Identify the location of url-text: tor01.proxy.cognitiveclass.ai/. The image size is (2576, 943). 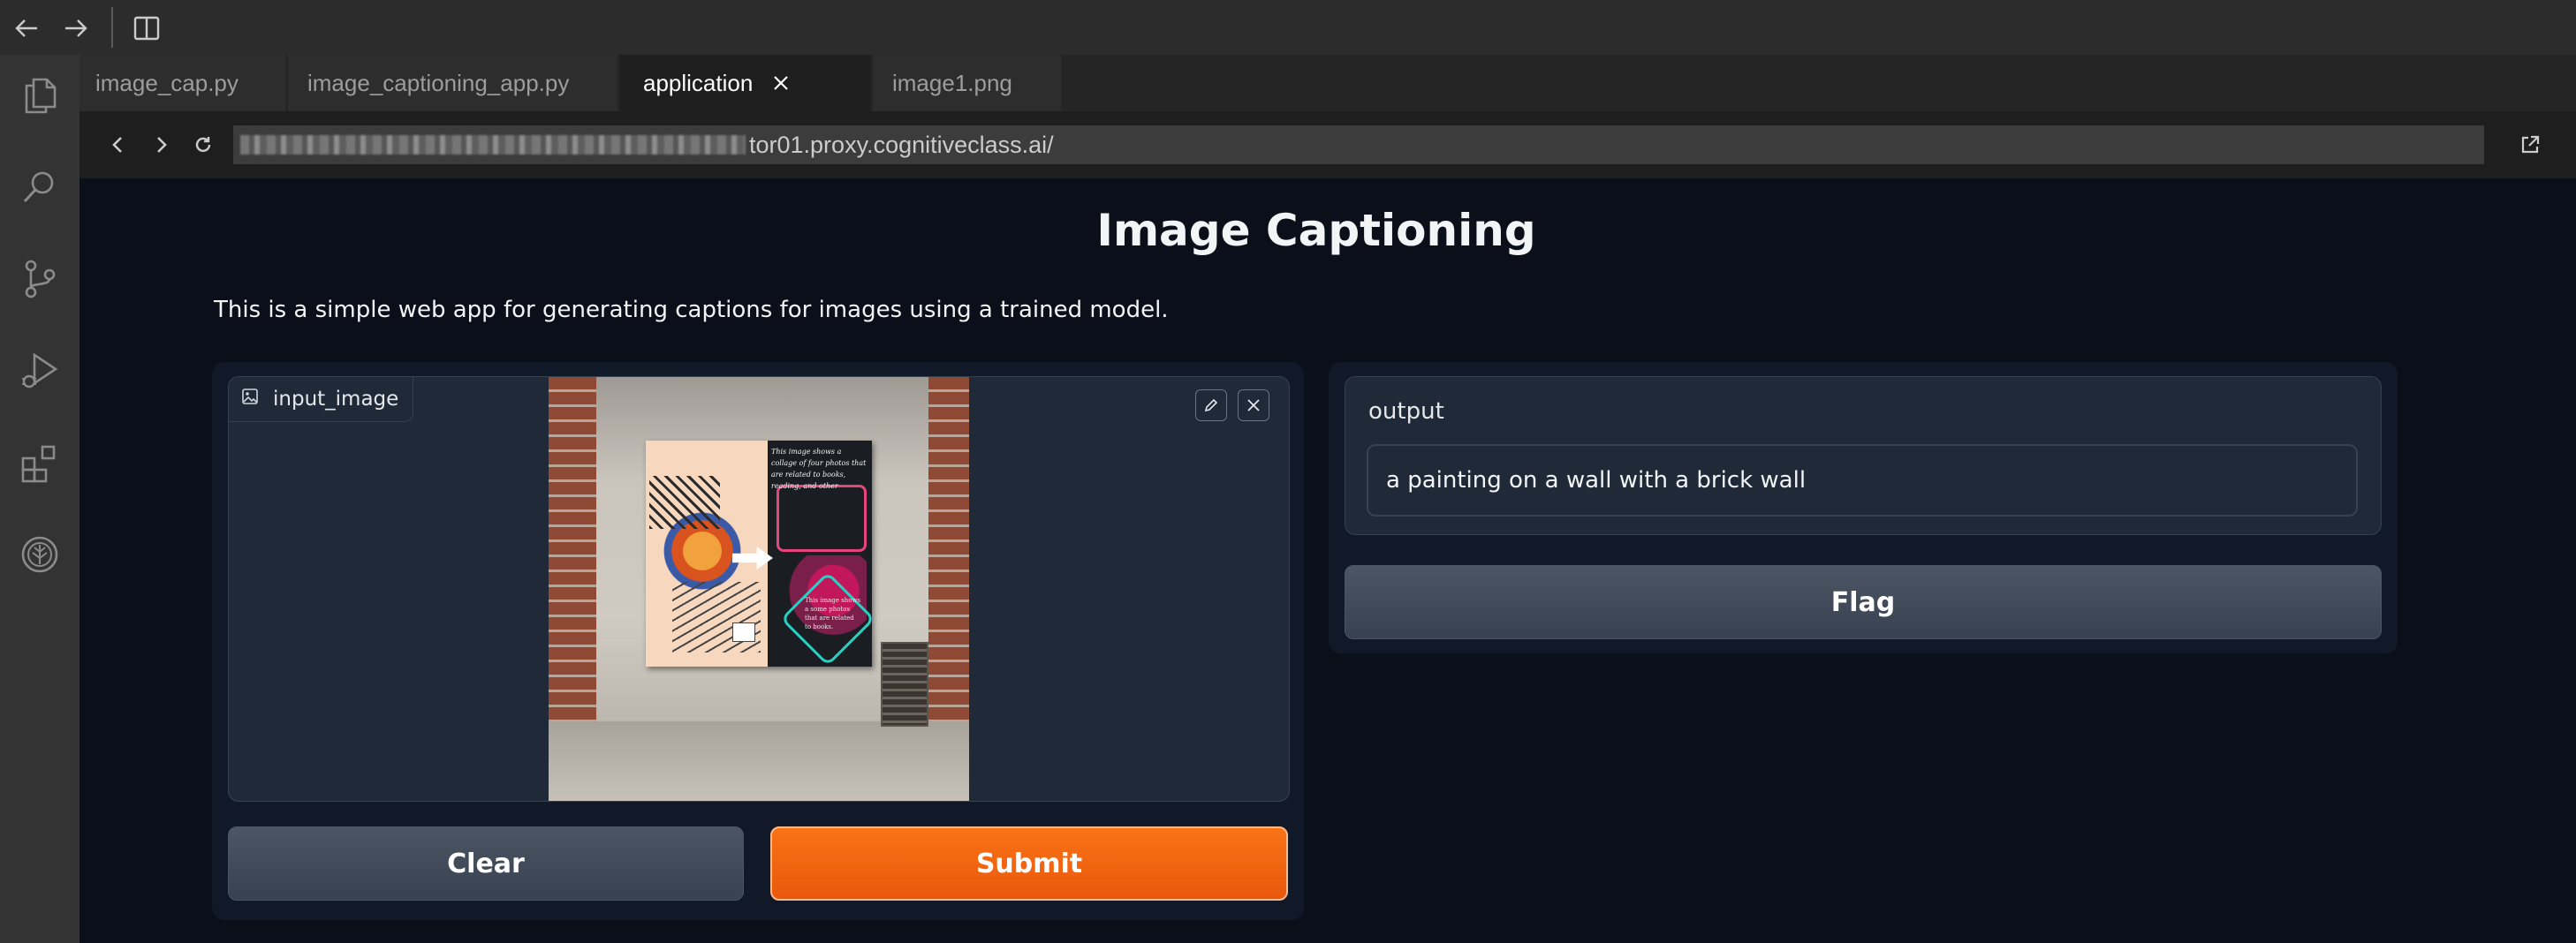
(902, 144).